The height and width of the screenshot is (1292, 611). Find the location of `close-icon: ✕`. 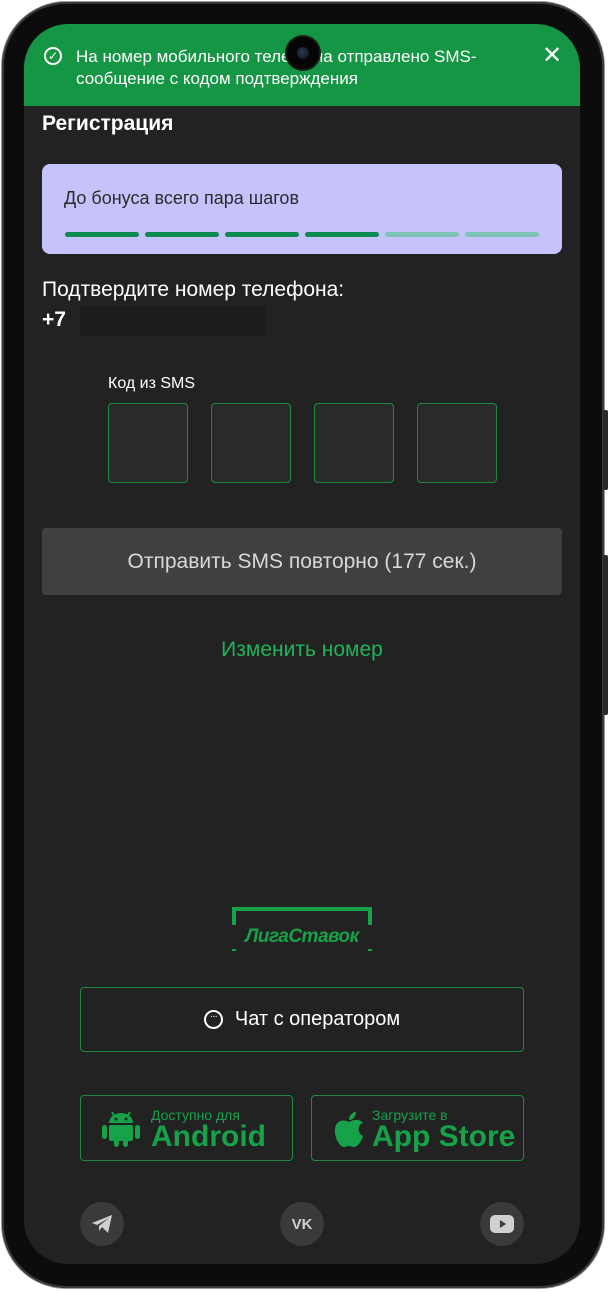

close-icon: ✕ is located at coordinates (552, 56).